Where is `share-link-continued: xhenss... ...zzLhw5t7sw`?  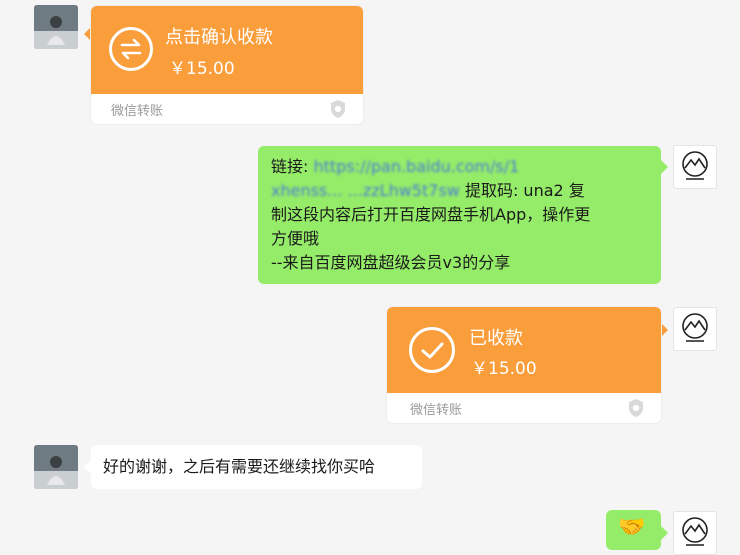 share-link-continued: xhenss... ...zzLhw5t7sw is located at coordinates (365, 190).